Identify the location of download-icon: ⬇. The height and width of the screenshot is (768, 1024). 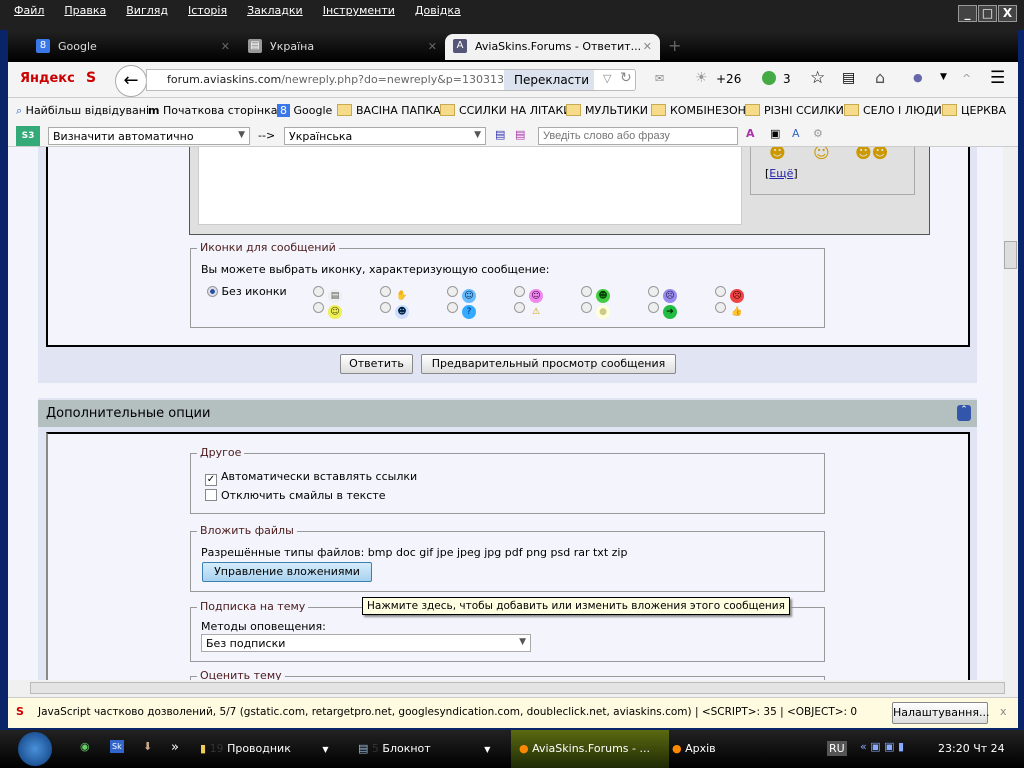
(147, 746).